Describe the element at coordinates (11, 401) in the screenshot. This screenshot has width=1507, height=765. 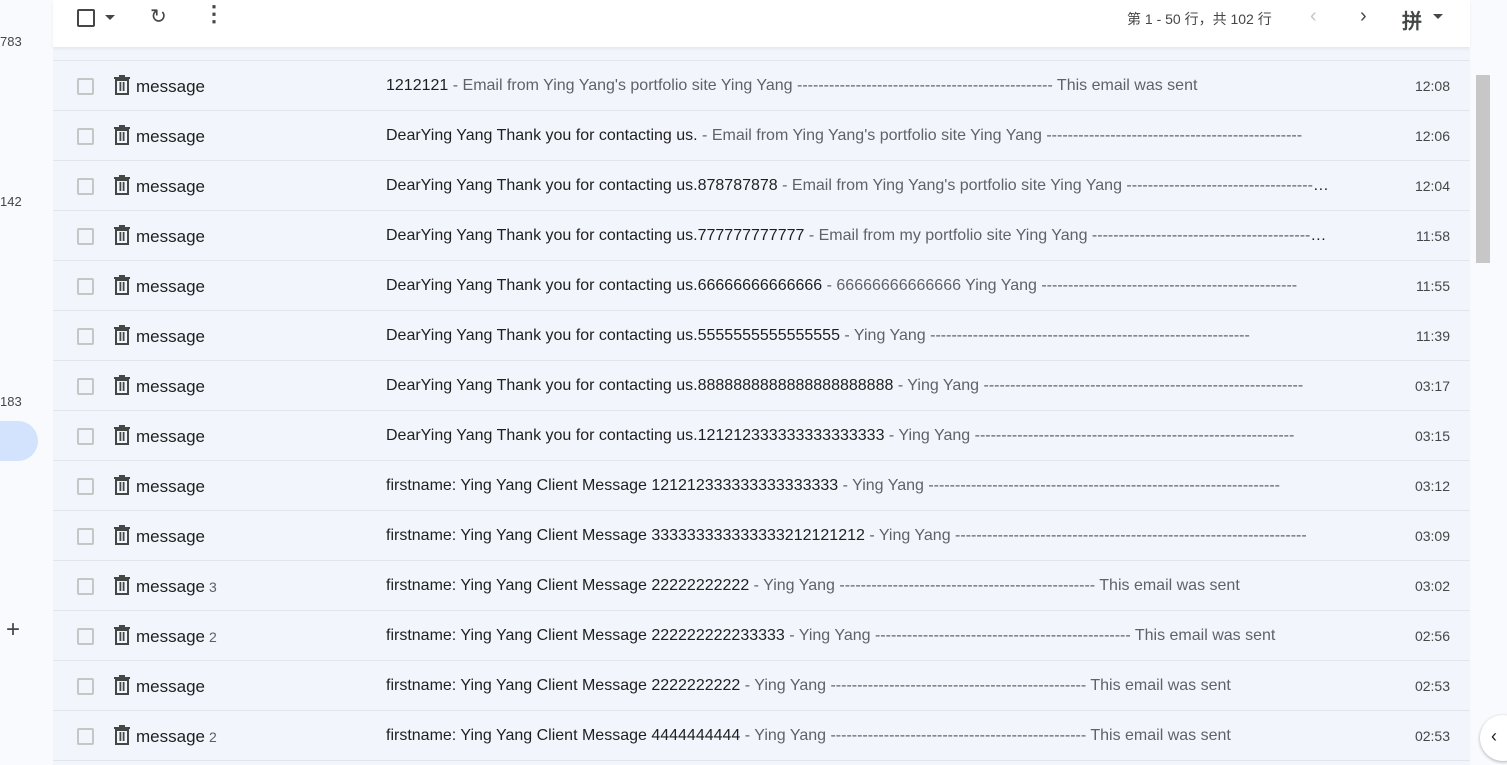
I see `sidebar-count: 183` at that location.